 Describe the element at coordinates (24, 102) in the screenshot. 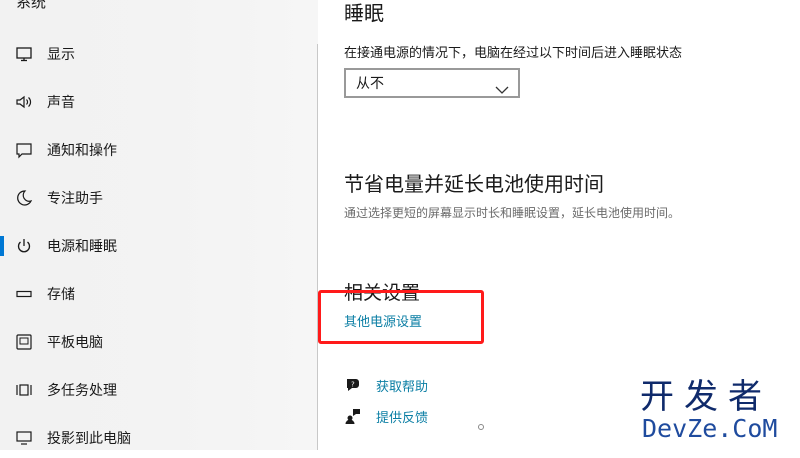

I see `speaker-icon` at that location.